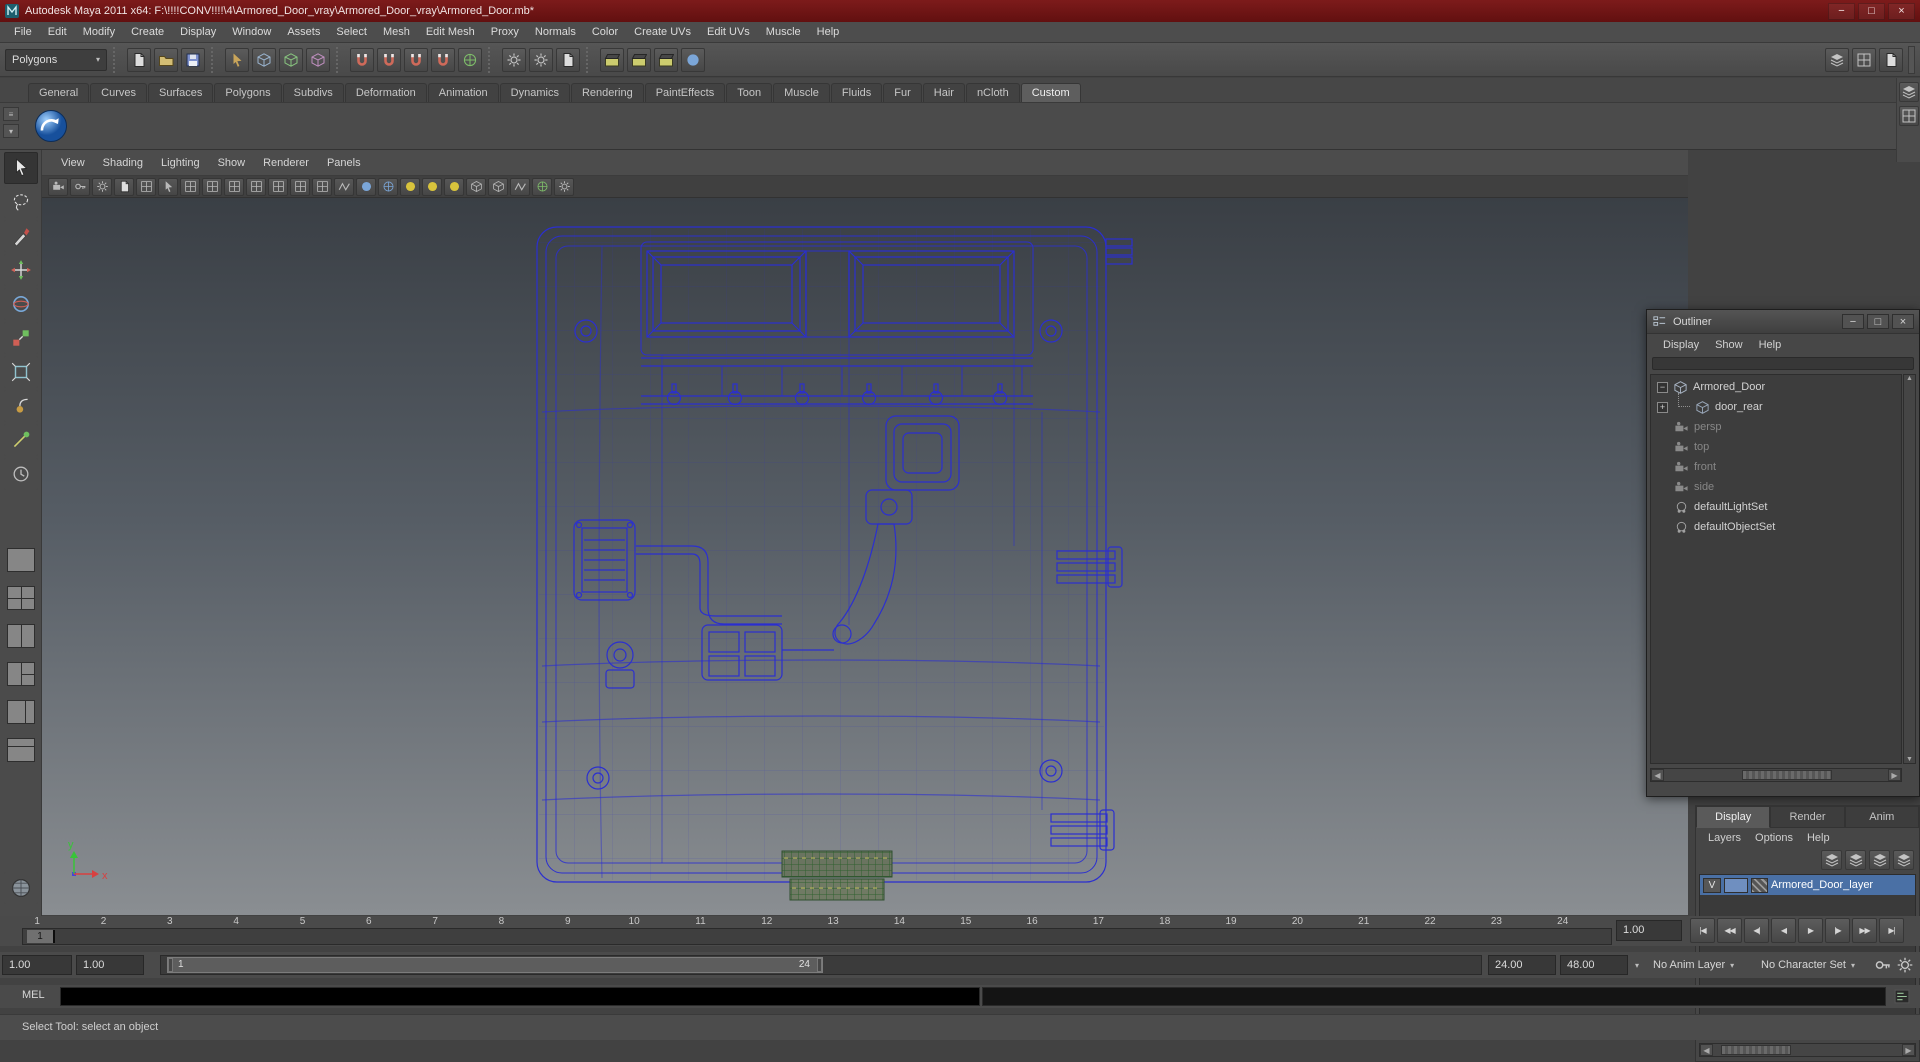 The image size is (1920, 1062). What do you see at coordinates (1807, 817) in the screenshot?
I see `tab-render: Render` at bounding box center [1807, 817].